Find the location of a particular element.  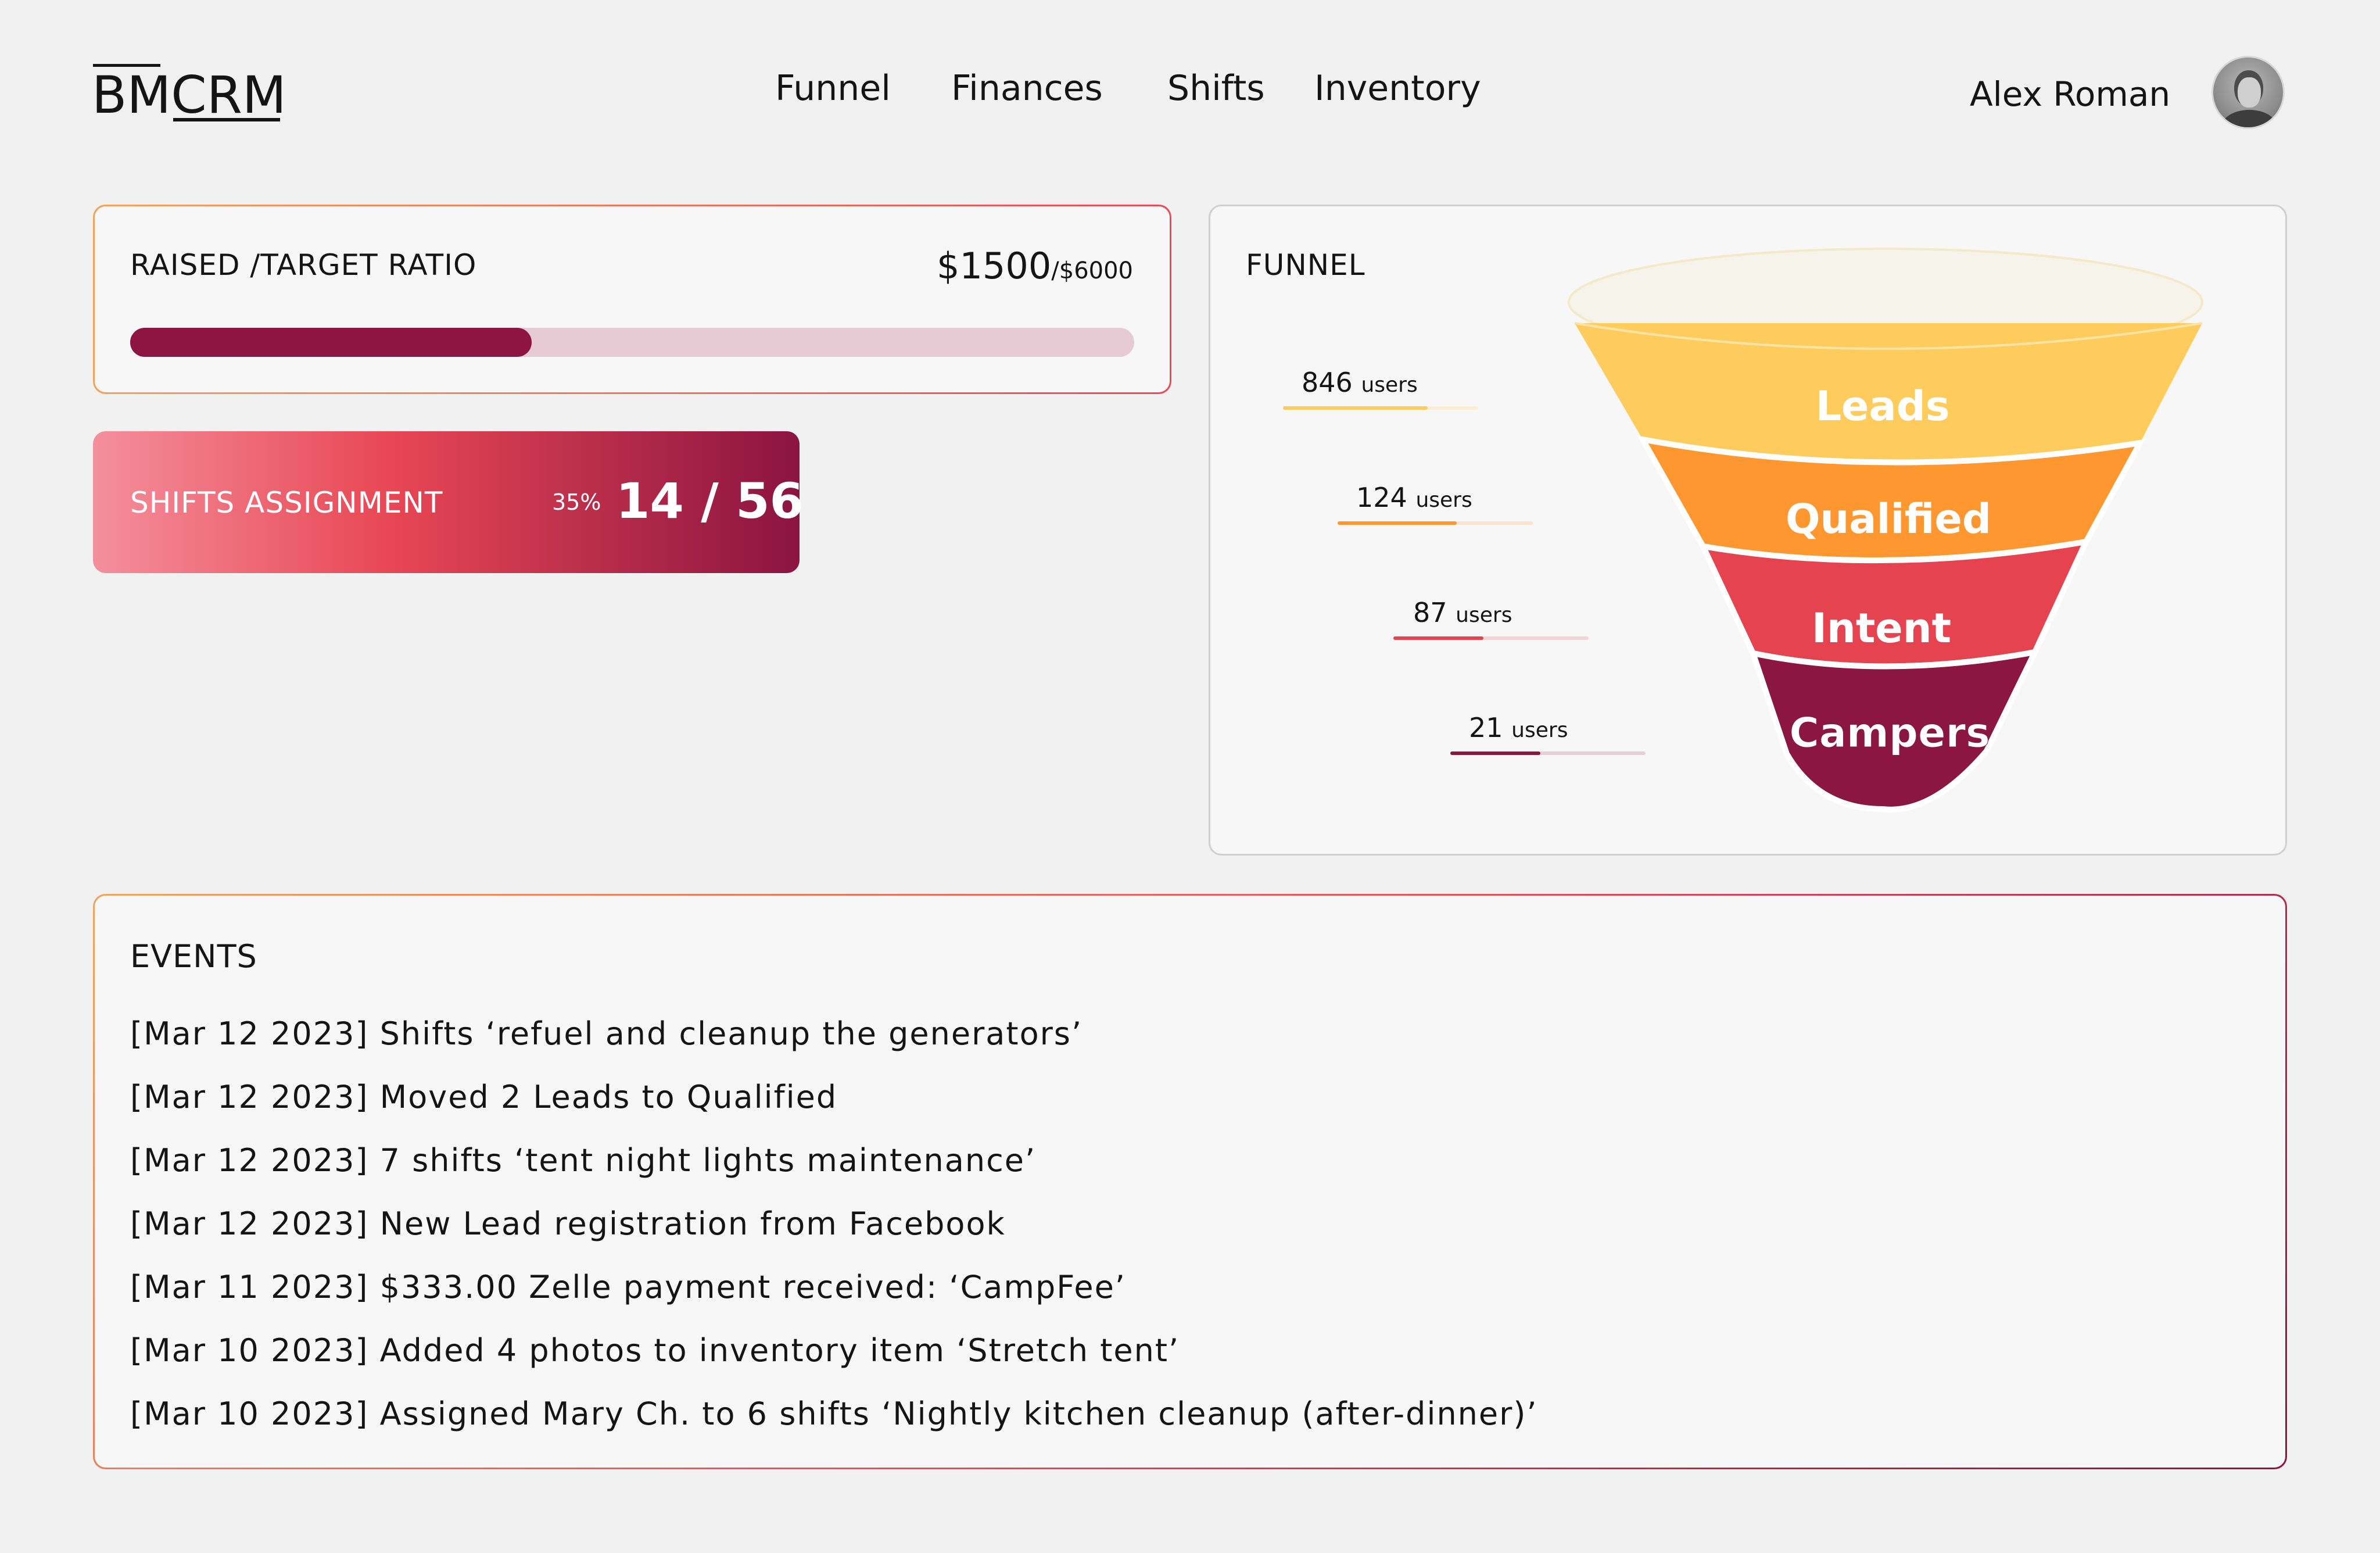

nav-finances: Finances is located at coordinates (1027, 88).